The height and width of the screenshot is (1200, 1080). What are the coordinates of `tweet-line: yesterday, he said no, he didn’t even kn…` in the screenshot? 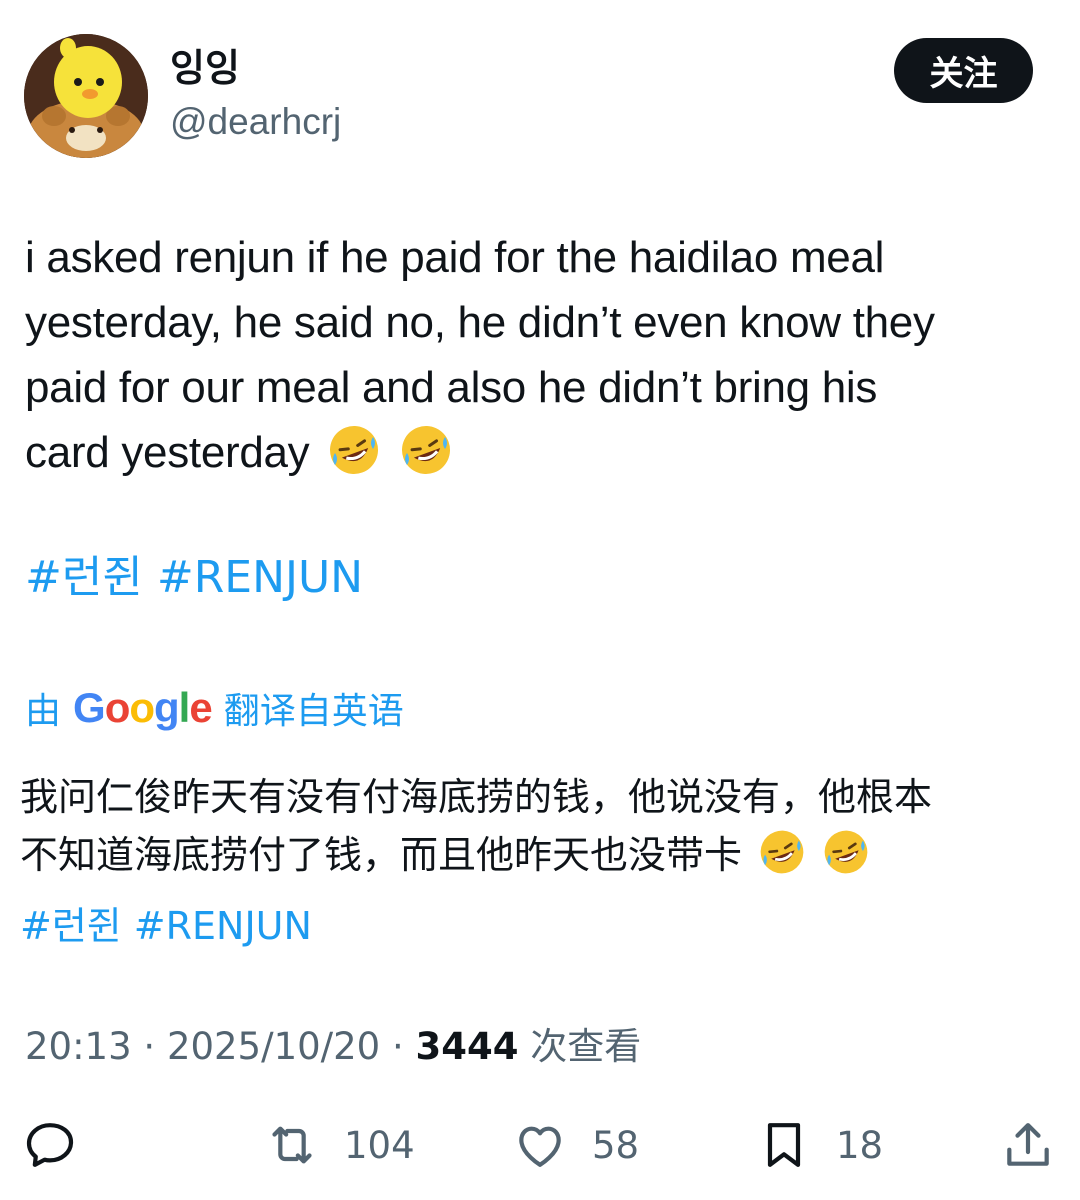 It's located at (480, 322).